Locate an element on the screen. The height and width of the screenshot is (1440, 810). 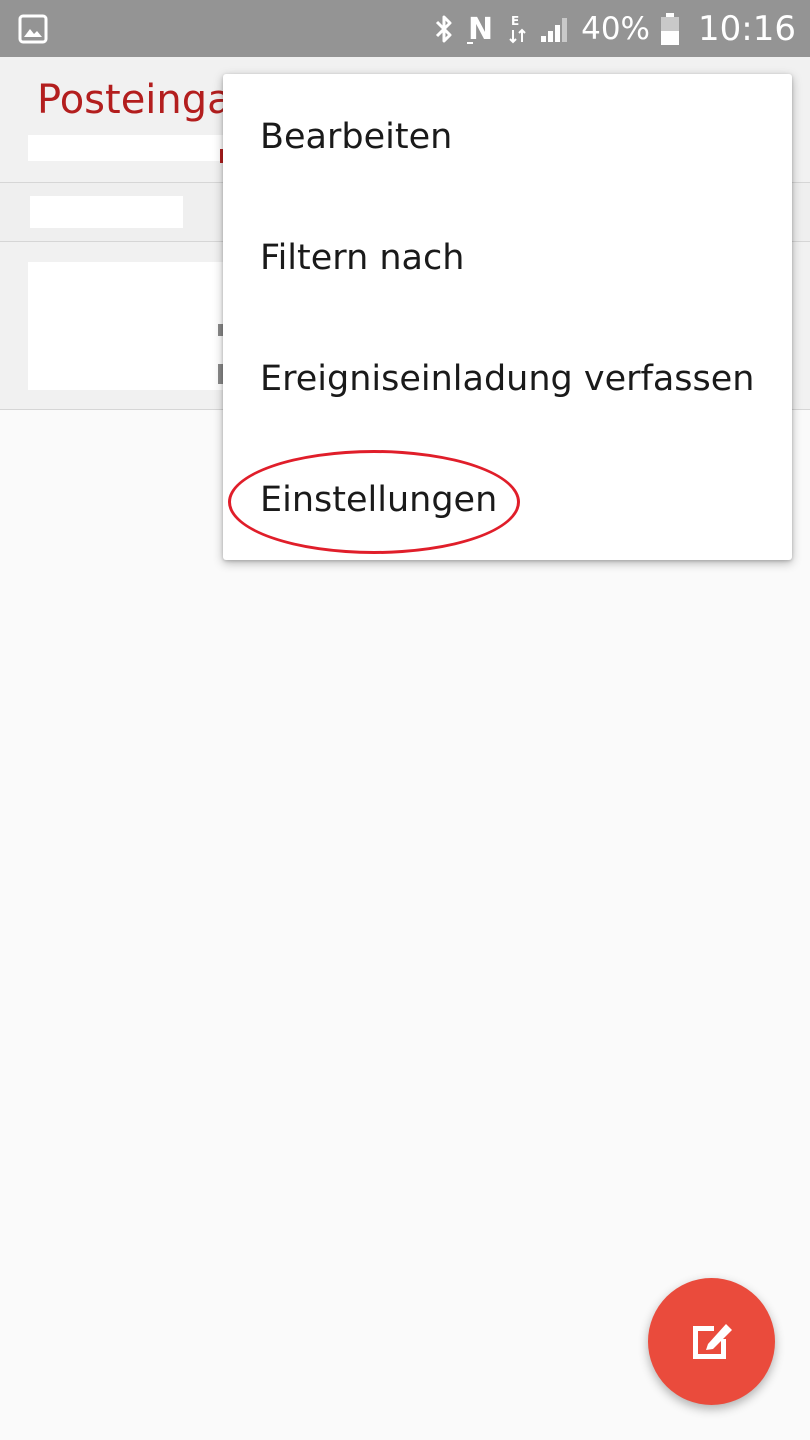
gallery-icon is located at coordinates (33, 29).